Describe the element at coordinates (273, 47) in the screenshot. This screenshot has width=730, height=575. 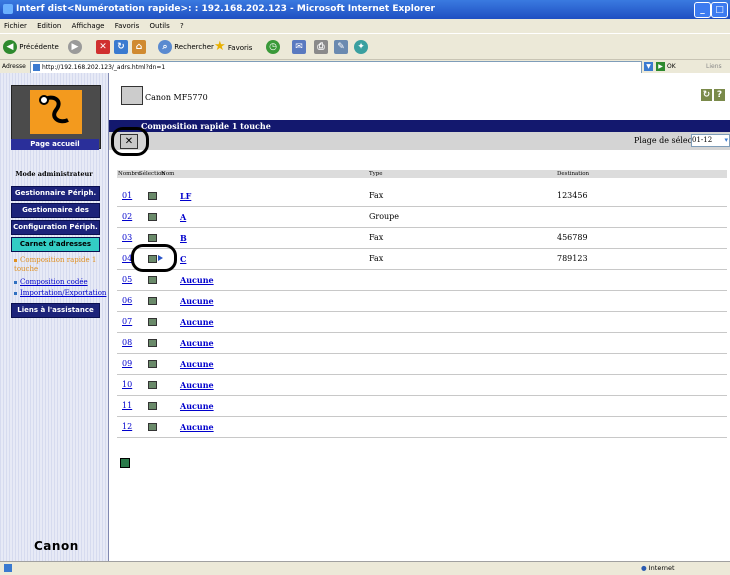
I see `history-button: ◷` at that location.